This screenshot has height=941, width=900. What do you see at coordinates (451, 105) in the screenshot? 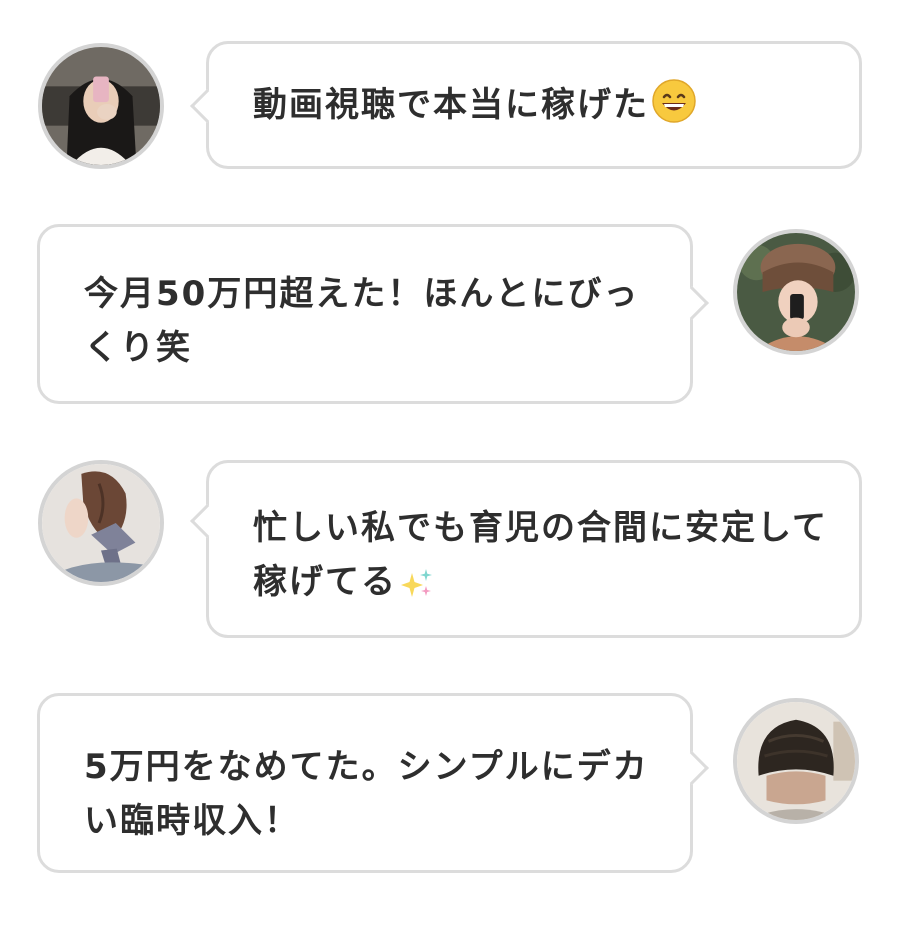
I see `message-content: 動画視聴で本当に稼げた` at bounding box center [451, 105].